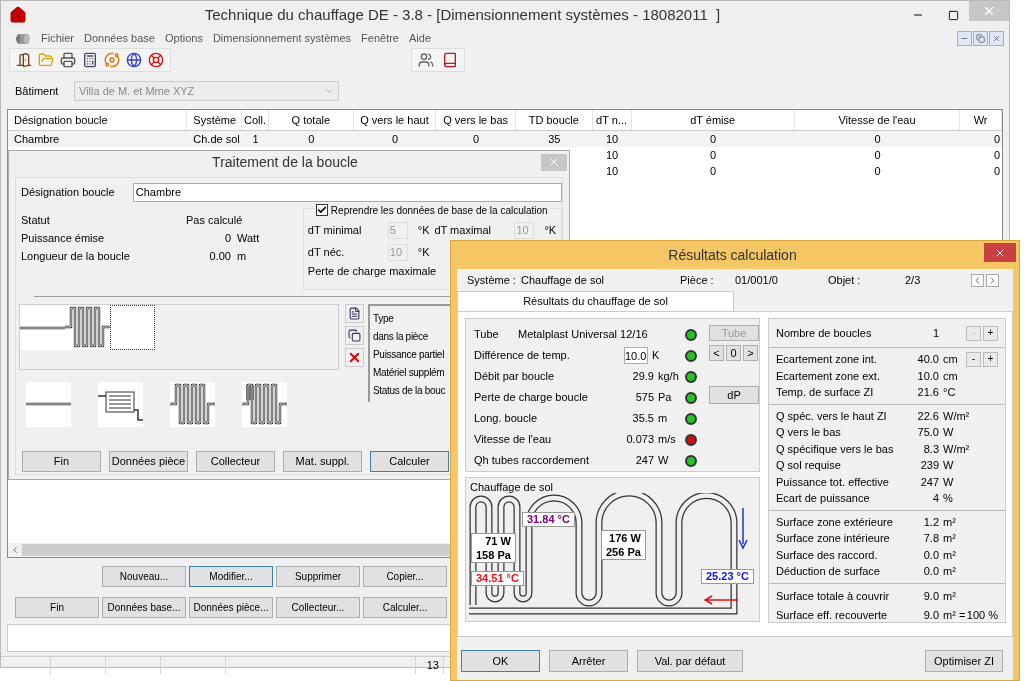  What do you see at coordinates (667, 440) in the screenshot?
I see `check-unit: m/s` at bounding box center [667, 440].